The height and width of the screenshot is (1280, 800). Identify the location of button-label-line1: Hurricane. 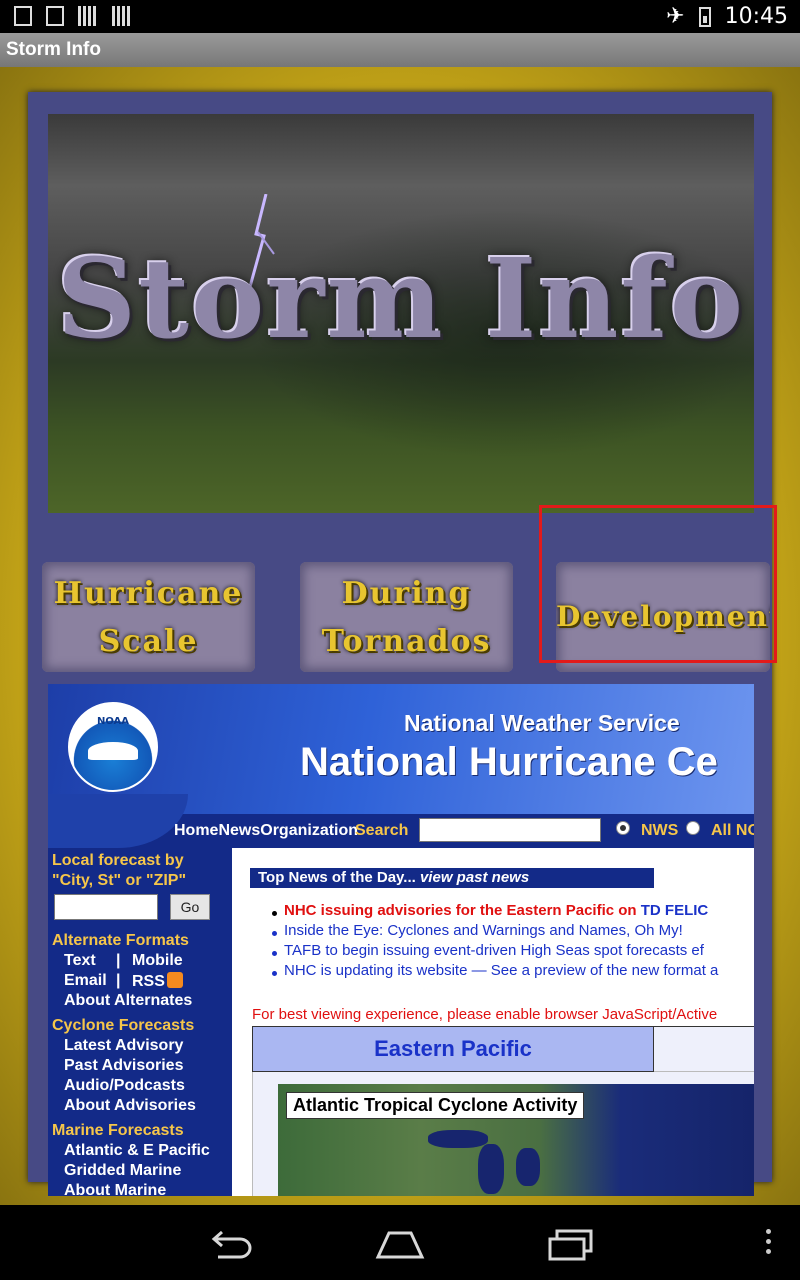
(148, 593).